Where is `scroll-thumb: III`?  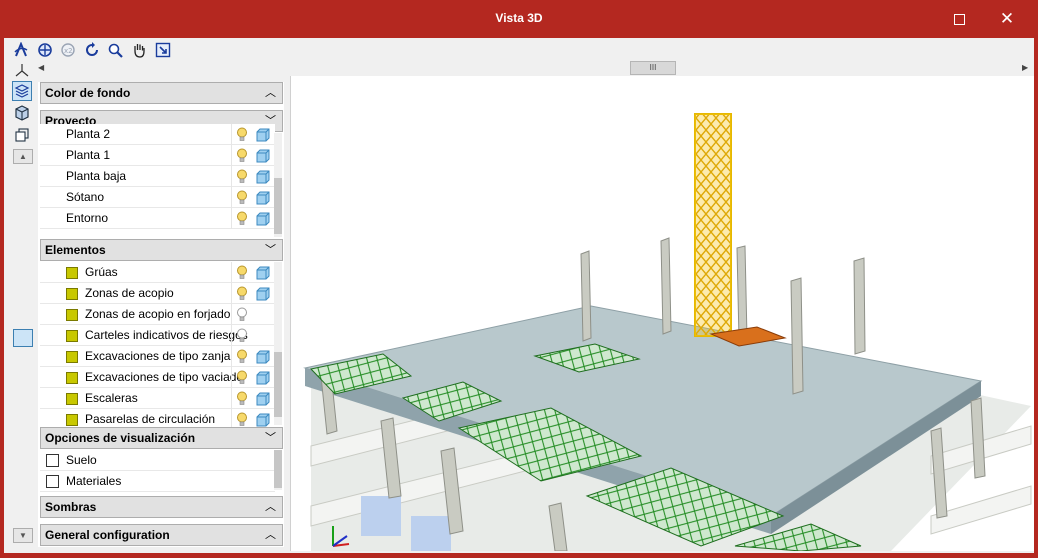
scroll-thumb: III is located at coordinates (653, 68).